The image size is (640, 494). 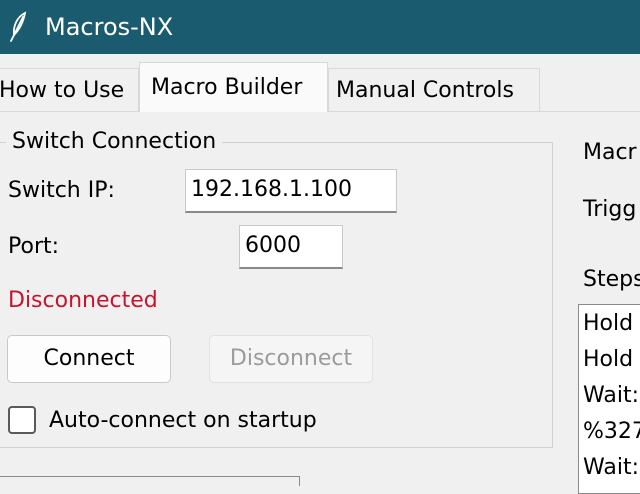 What do you see at coordinates (291, 247) in the screenshot?
I see `port-input: 6000` at bounding box center [291, 247].